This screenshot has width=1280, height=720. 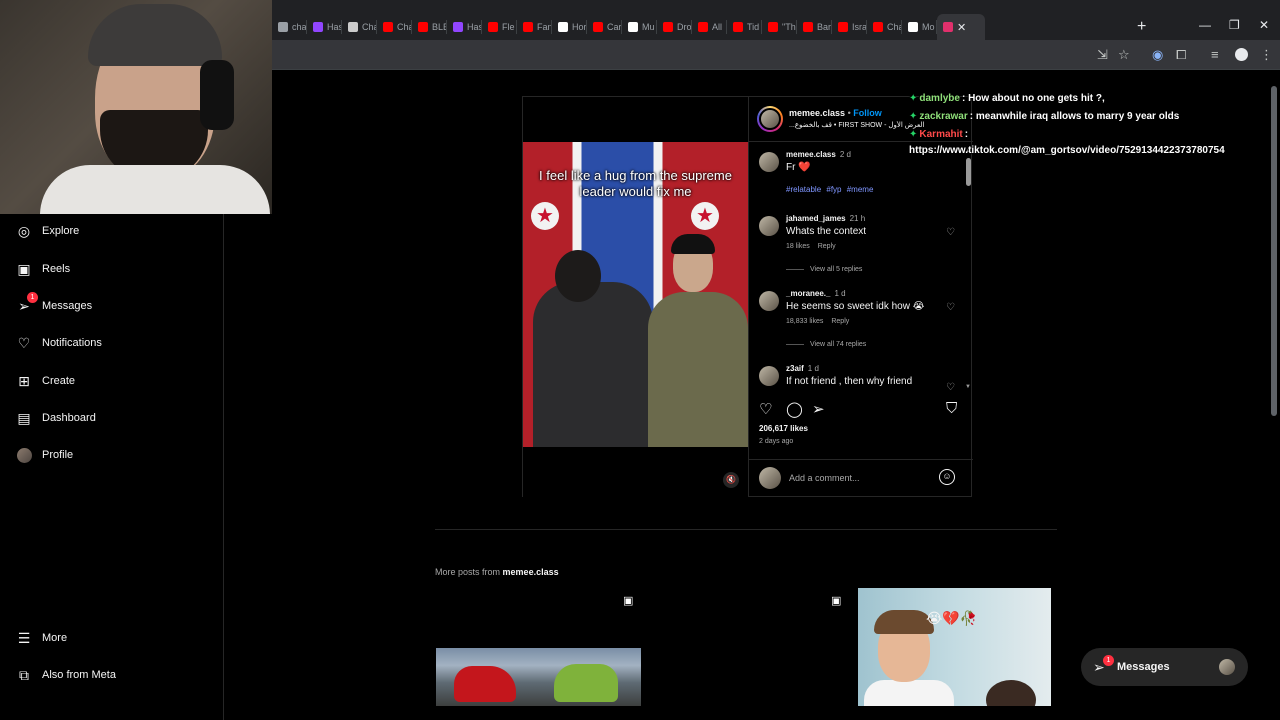 I want to click on messages-pill-label: Messages, so click(x=1143, y=667).